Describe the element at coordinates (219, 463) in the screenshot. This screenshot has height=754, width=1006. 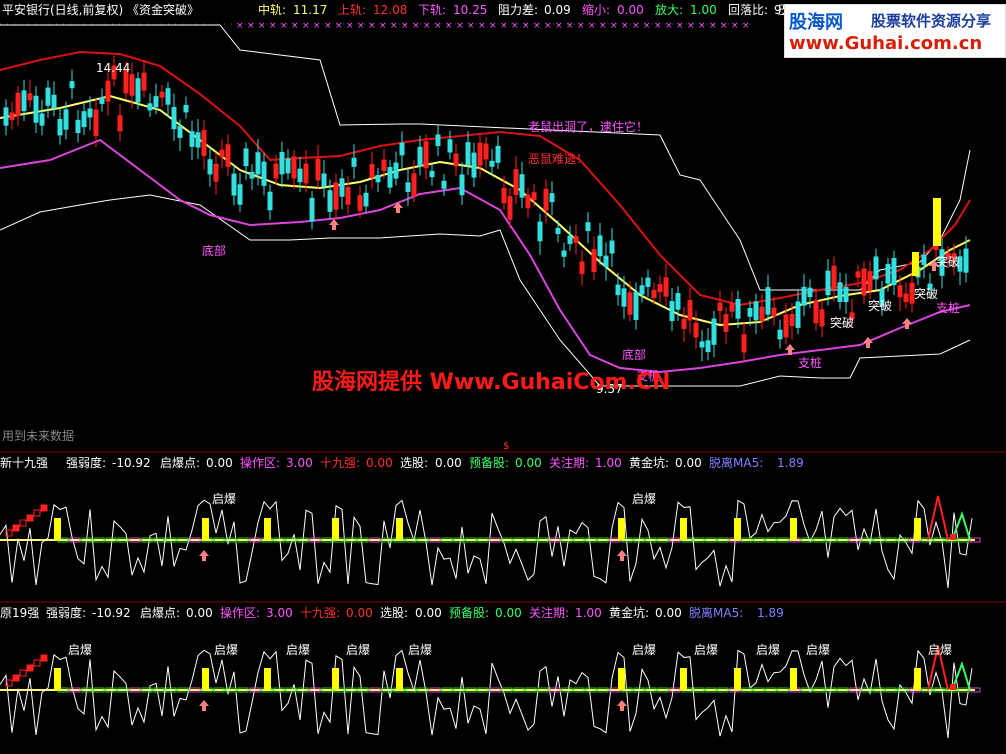
I see `panel1-indicator-value: 0.00` at that location.